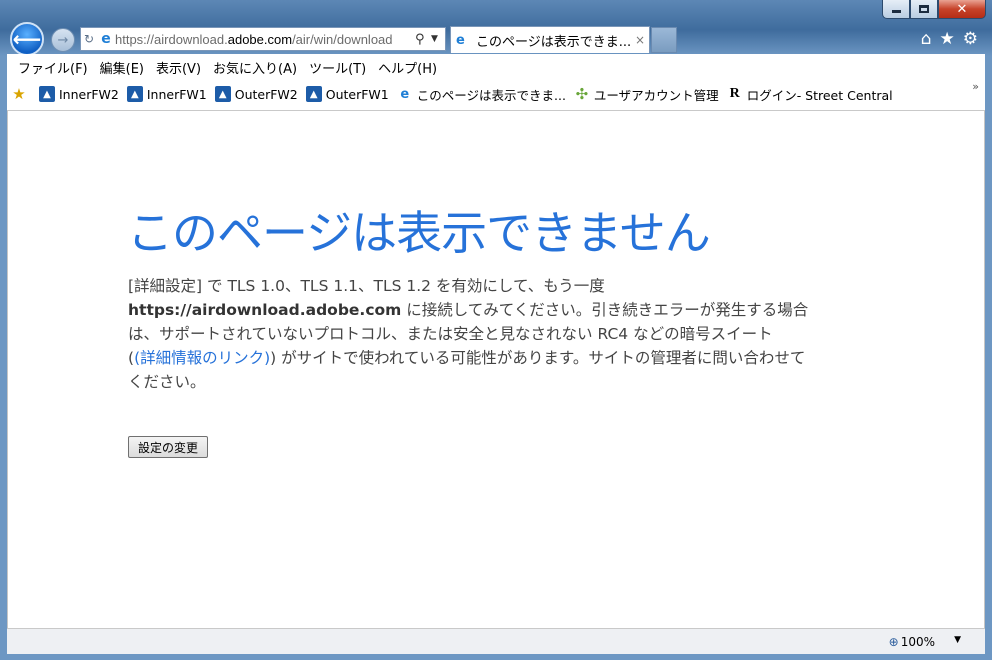  What do you see at coordinates (342, 39) in the screenshot?
I see `url-suffix: /air/win/download` at bounding box center [342, 39].